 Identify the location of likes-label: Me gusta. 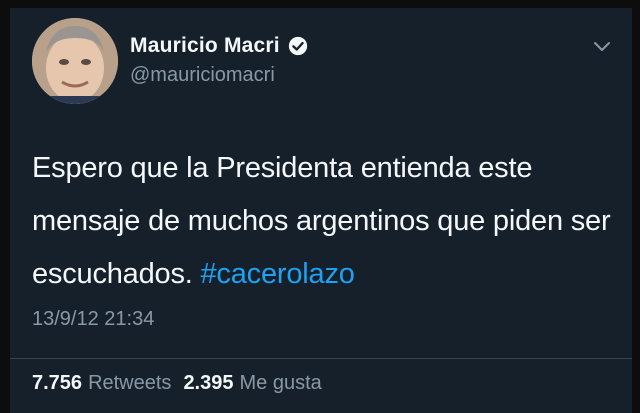
(280, 383).